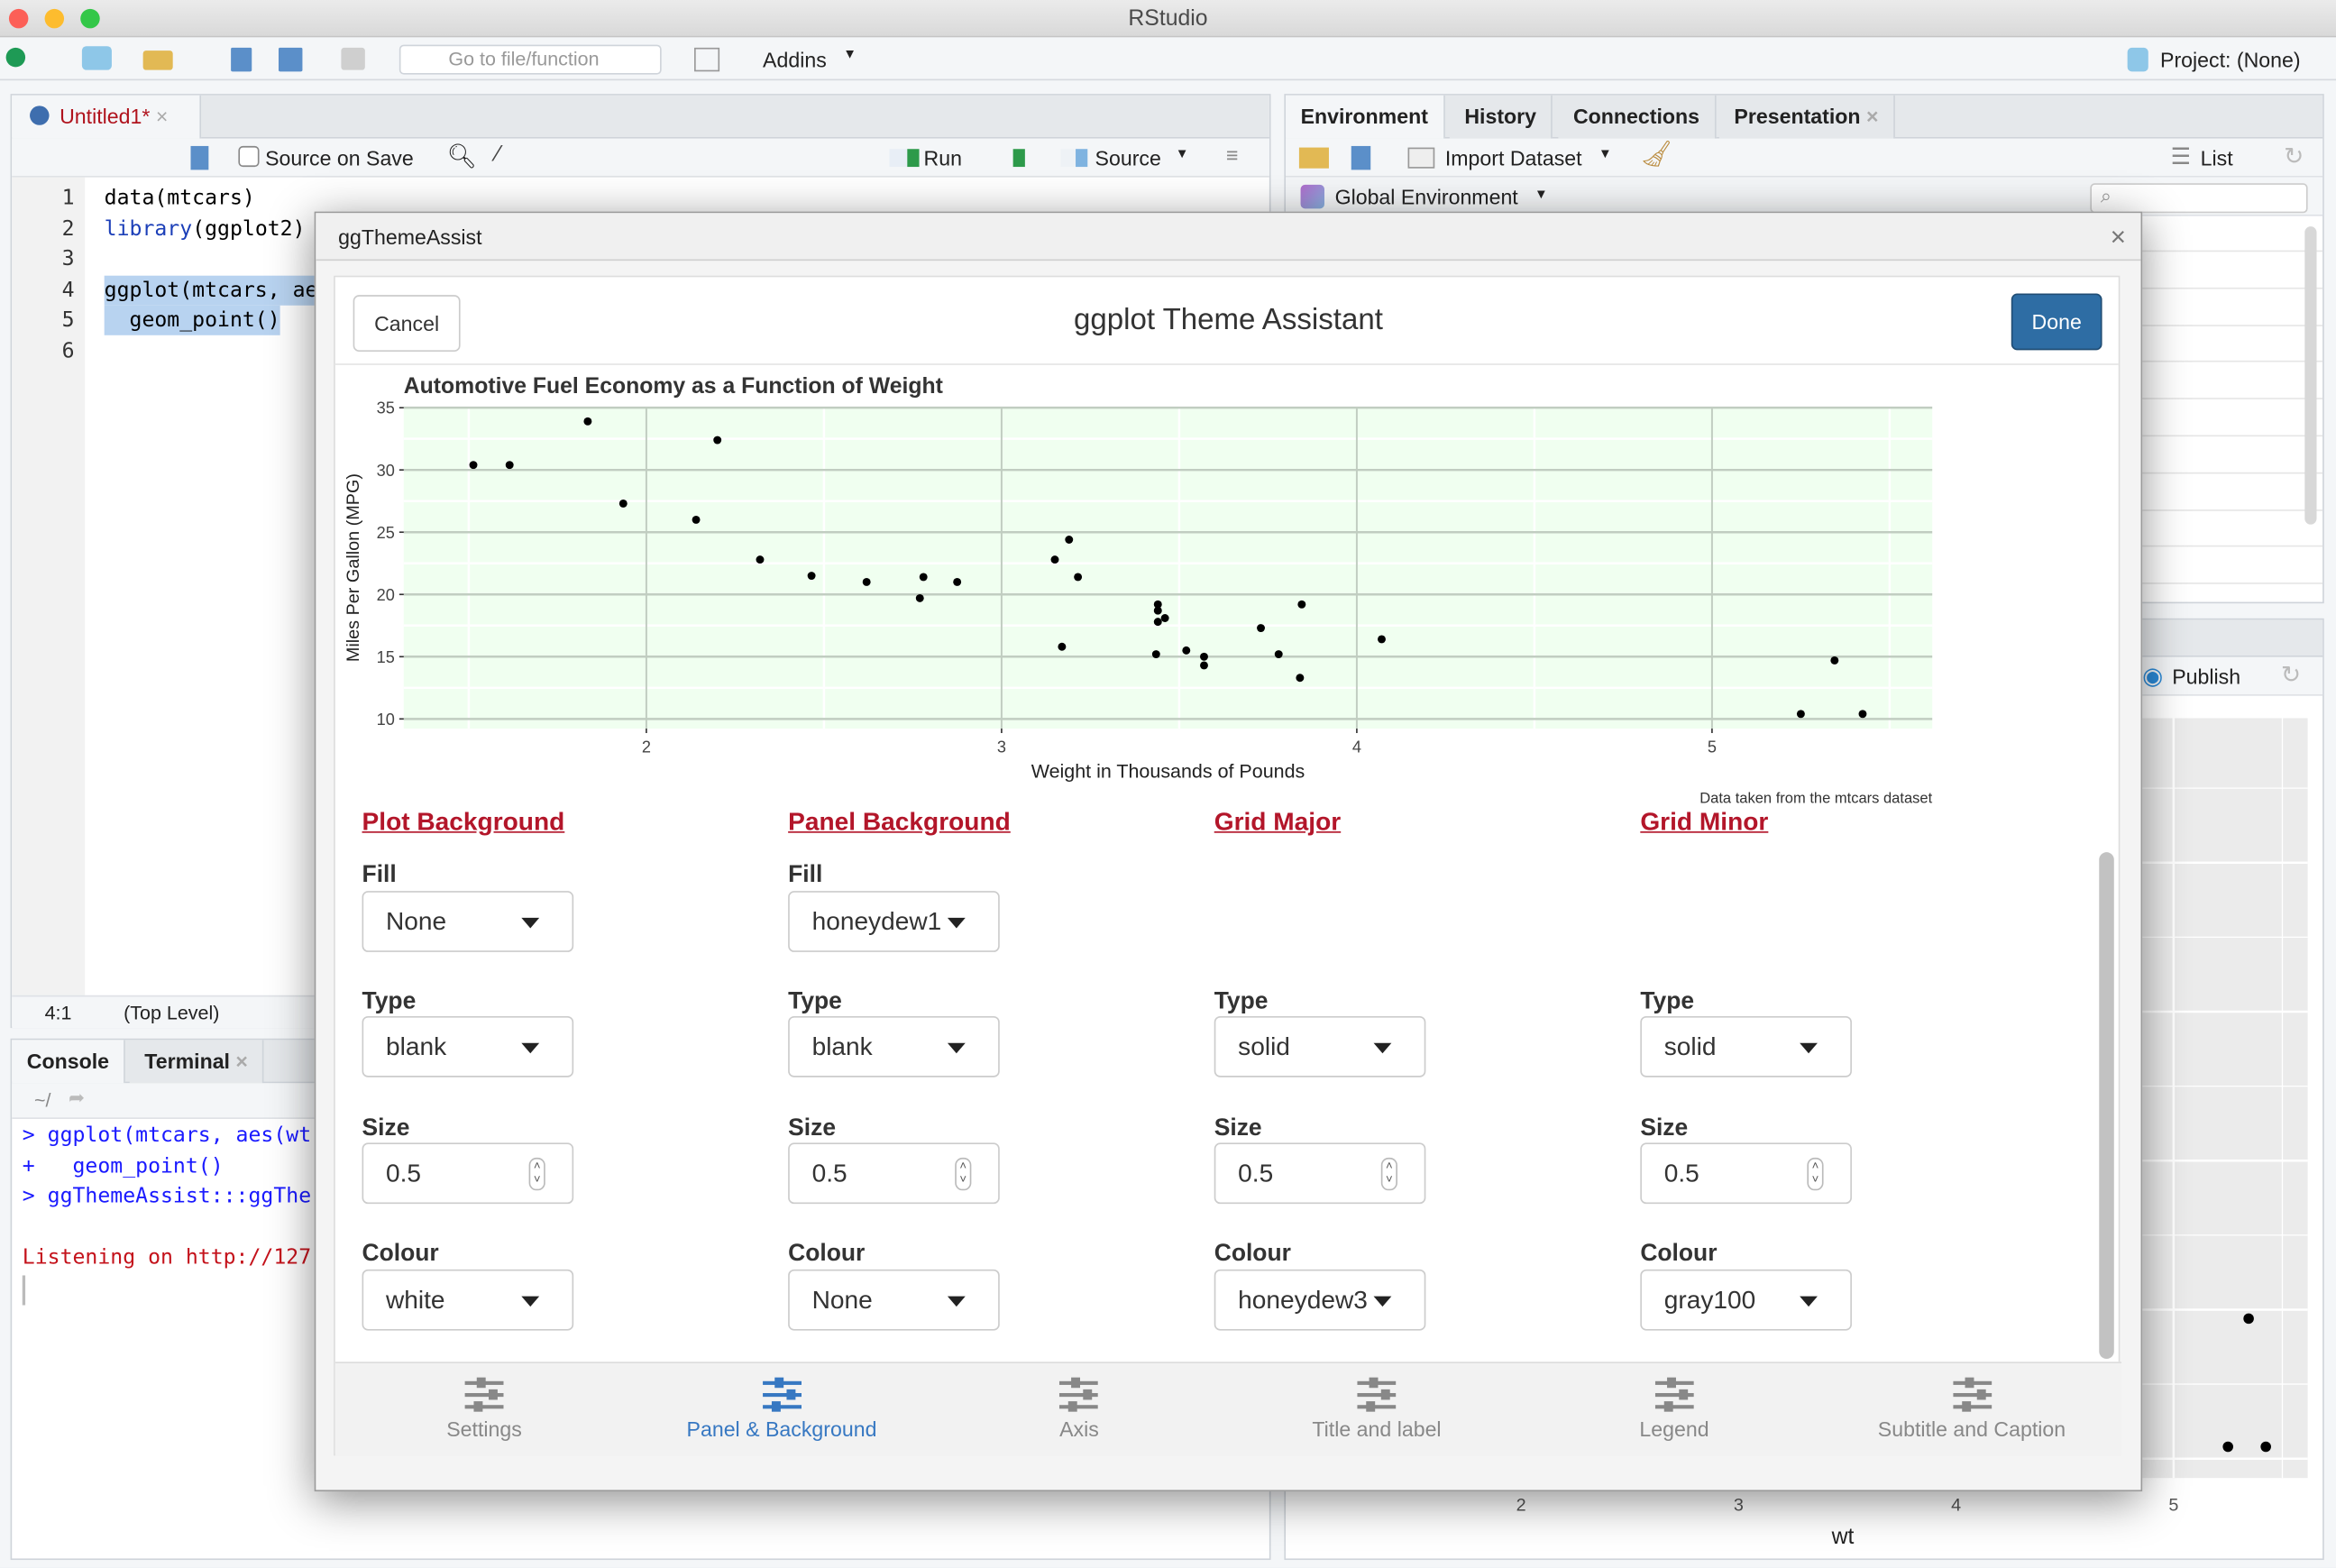 The image size is (2336, 1568). What do you see at coordinates (15, 58) in the screenshot?
I see `new-file-icon` at bounding box center [15, 58].